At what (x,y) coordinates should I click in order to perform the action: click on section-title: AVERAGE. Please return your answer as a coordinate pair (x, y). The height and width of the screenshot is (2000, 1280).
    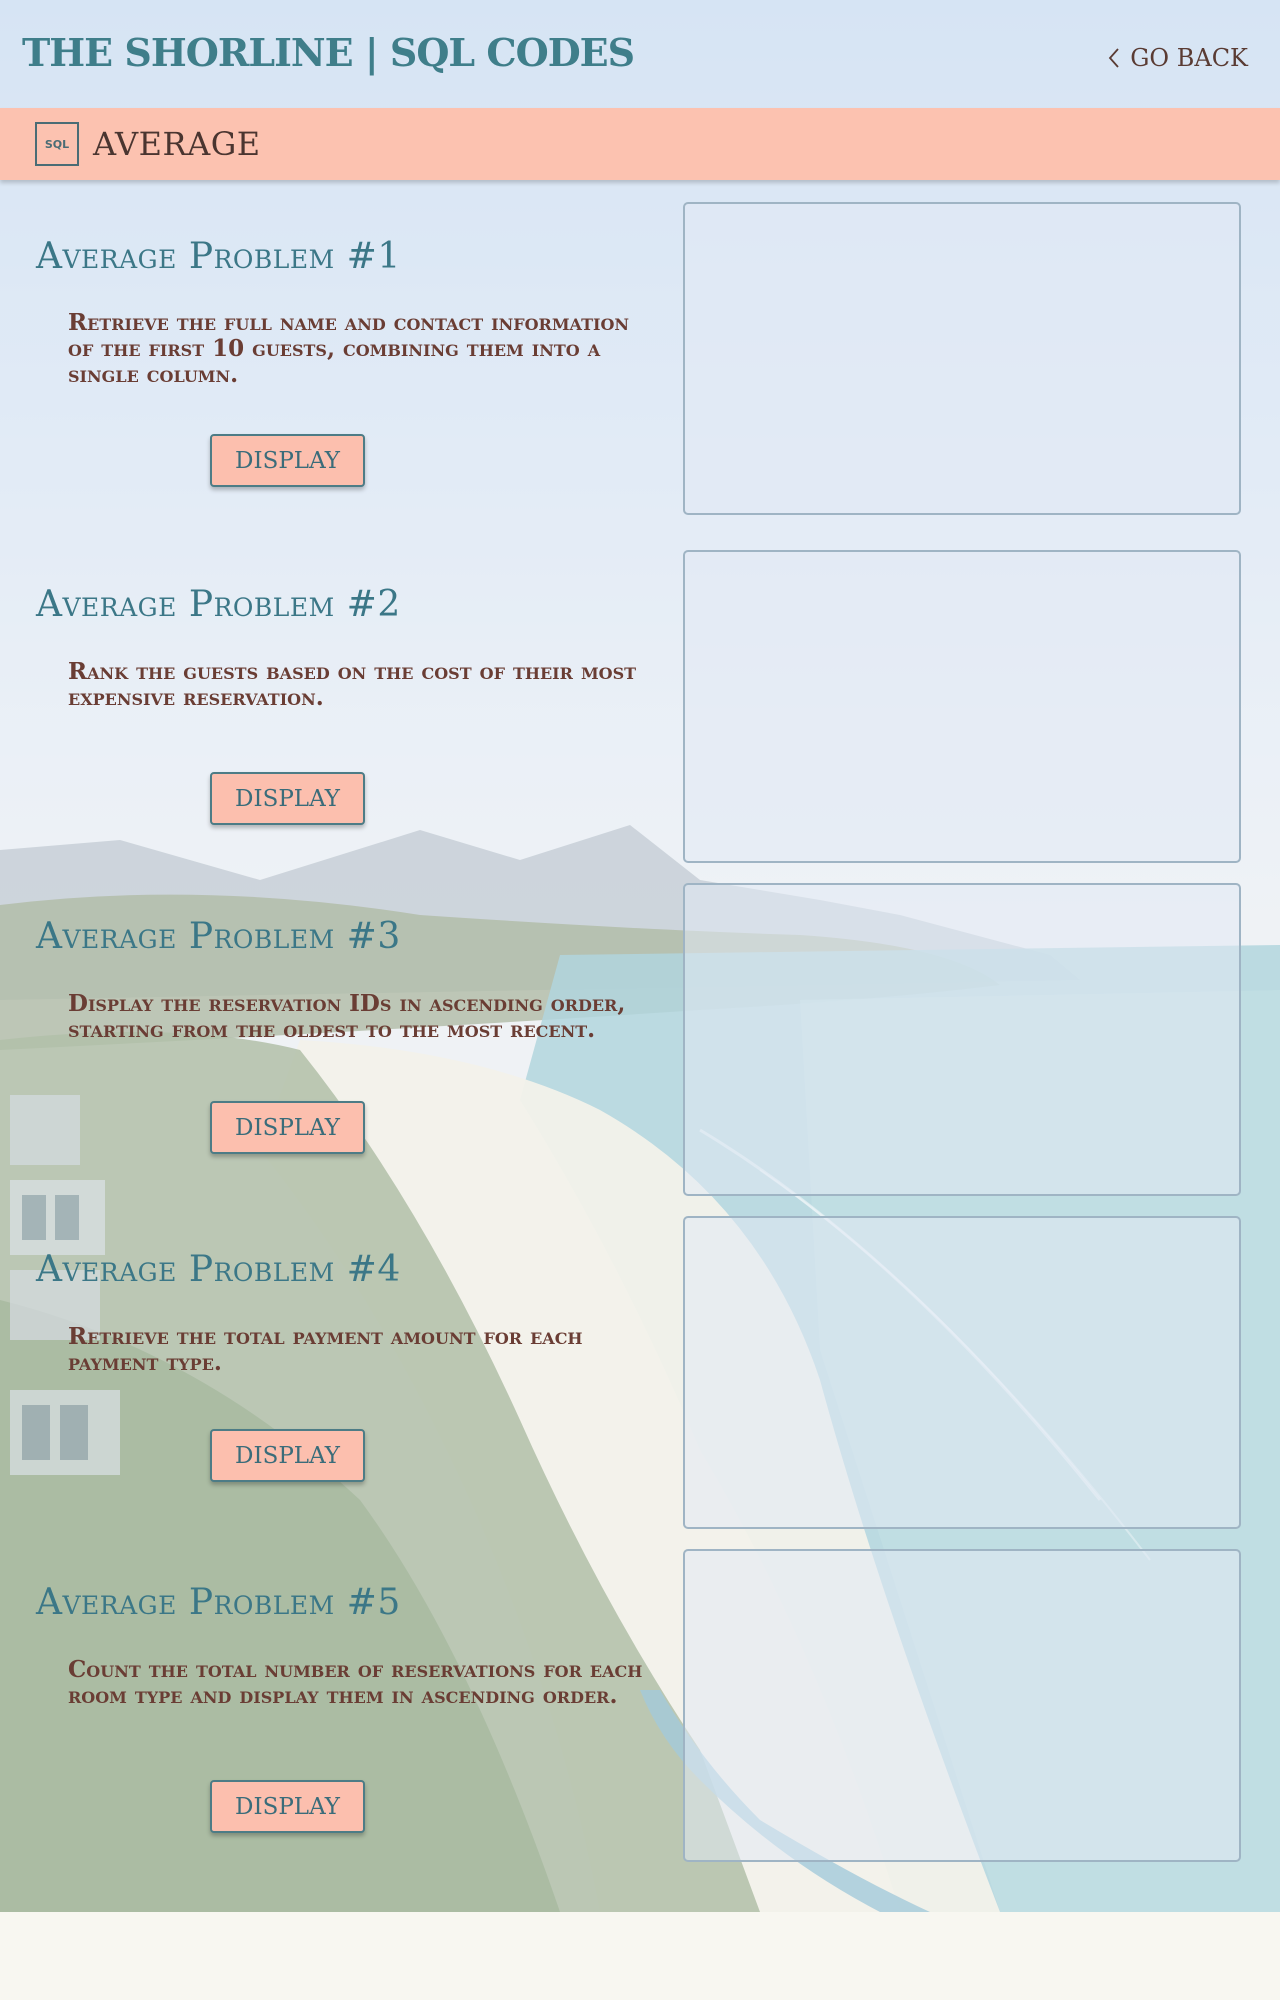
    Looking at the image, I should click on (177, 144).